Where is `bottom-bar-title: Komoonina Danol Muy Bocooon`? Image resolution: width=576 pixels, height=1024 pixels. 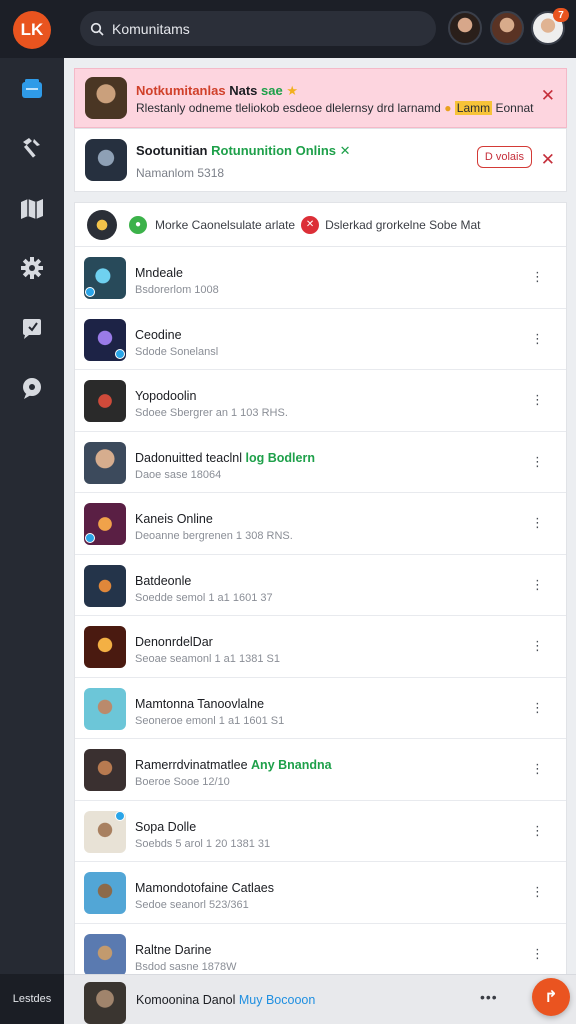 bottom-bar-title: Komoonina Danol Muy Bocooon is located at coordinates (225, 1000).